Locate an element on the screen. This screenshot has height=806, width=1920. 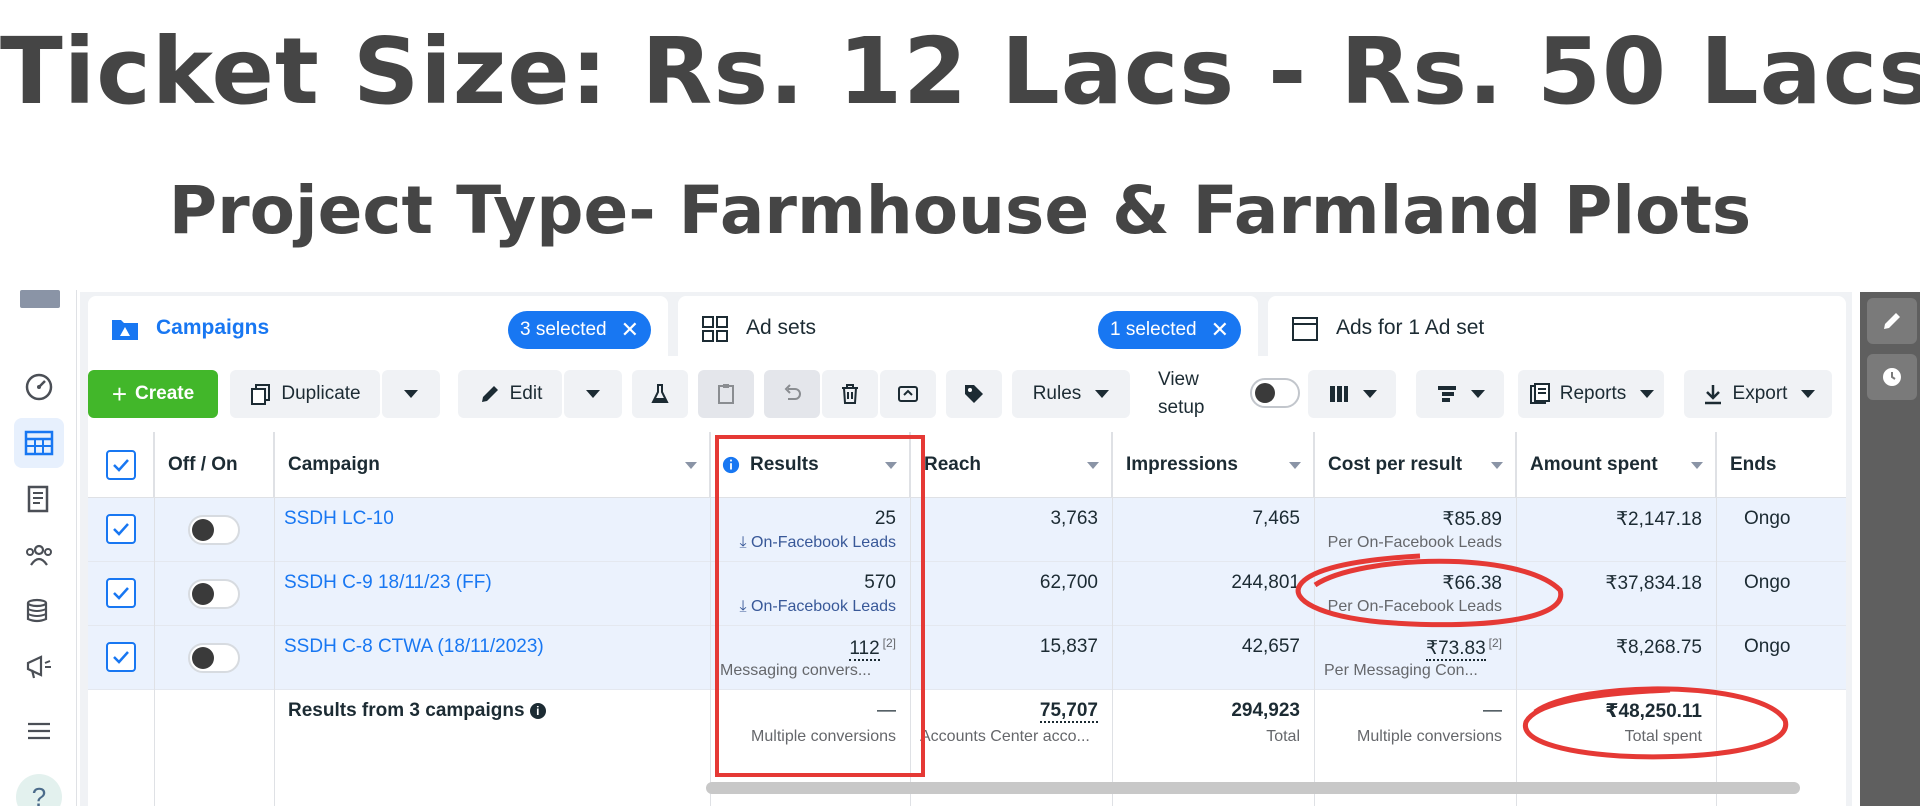
create-label: Create is located at coordinates (165, 393).